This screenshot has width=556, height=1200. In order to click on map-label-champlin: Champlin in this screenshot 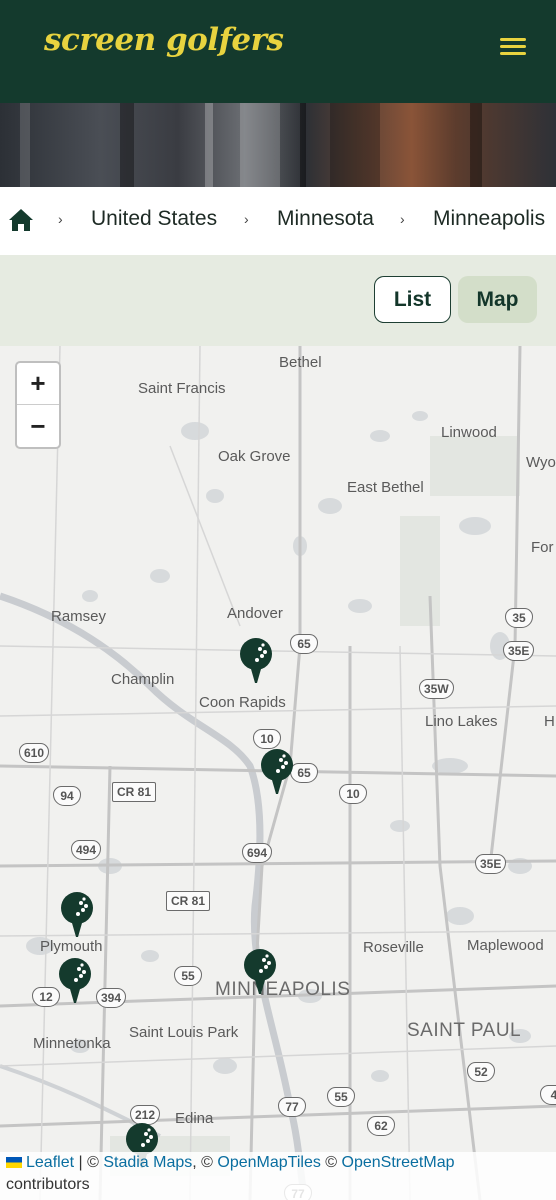, I will do `click(143, 679)`.